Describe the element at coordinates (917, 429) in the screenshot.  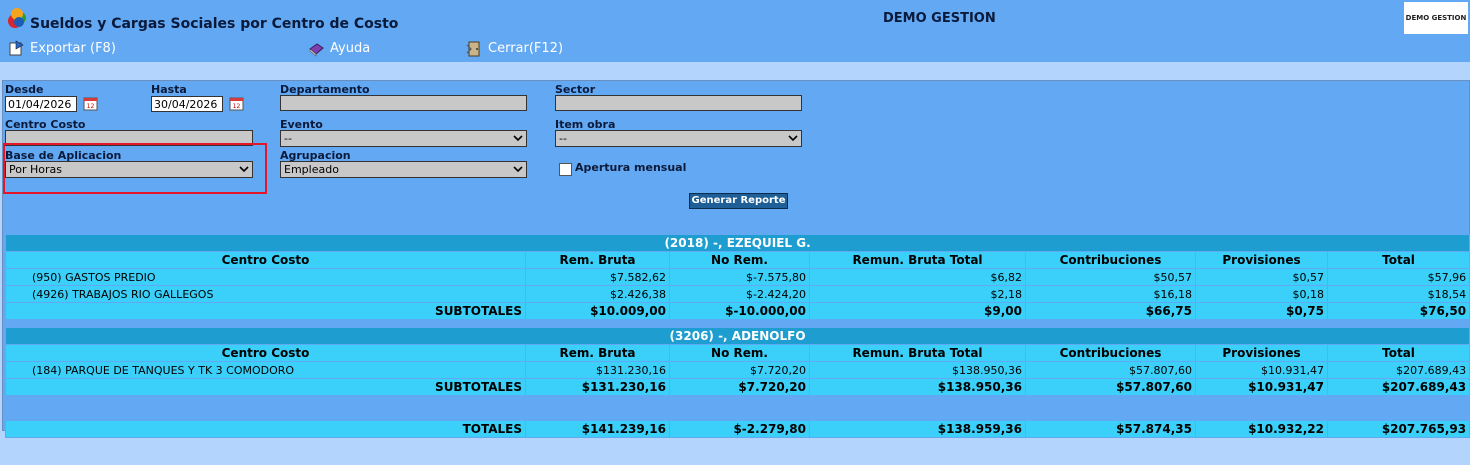
I see `total-remun-bruta-total: $138.959,36` at that location.